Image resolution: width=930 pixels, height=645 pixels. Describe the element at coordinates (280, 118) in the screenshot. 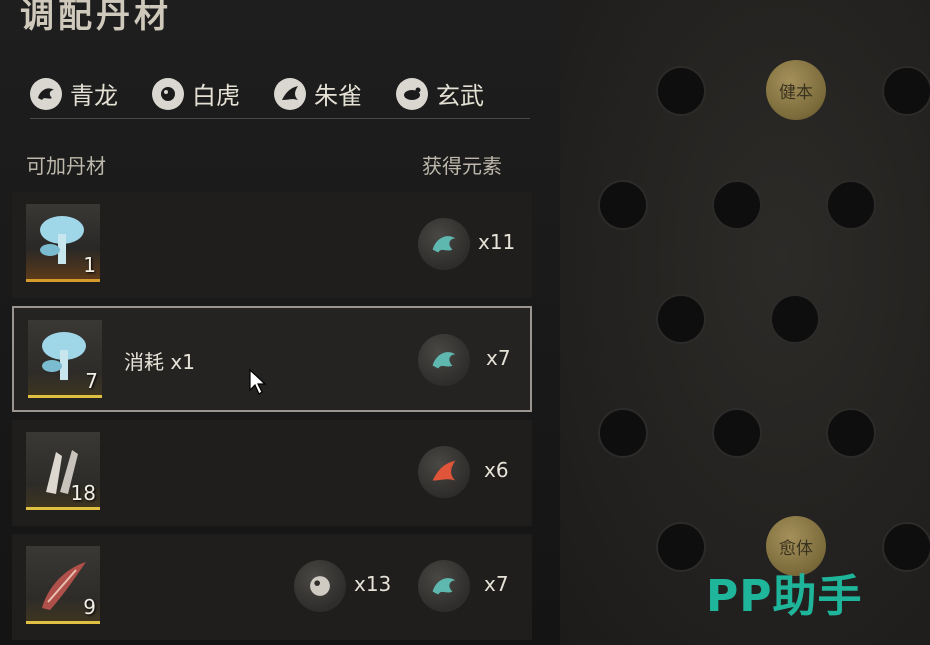

I see `tabs-divider` at that location.